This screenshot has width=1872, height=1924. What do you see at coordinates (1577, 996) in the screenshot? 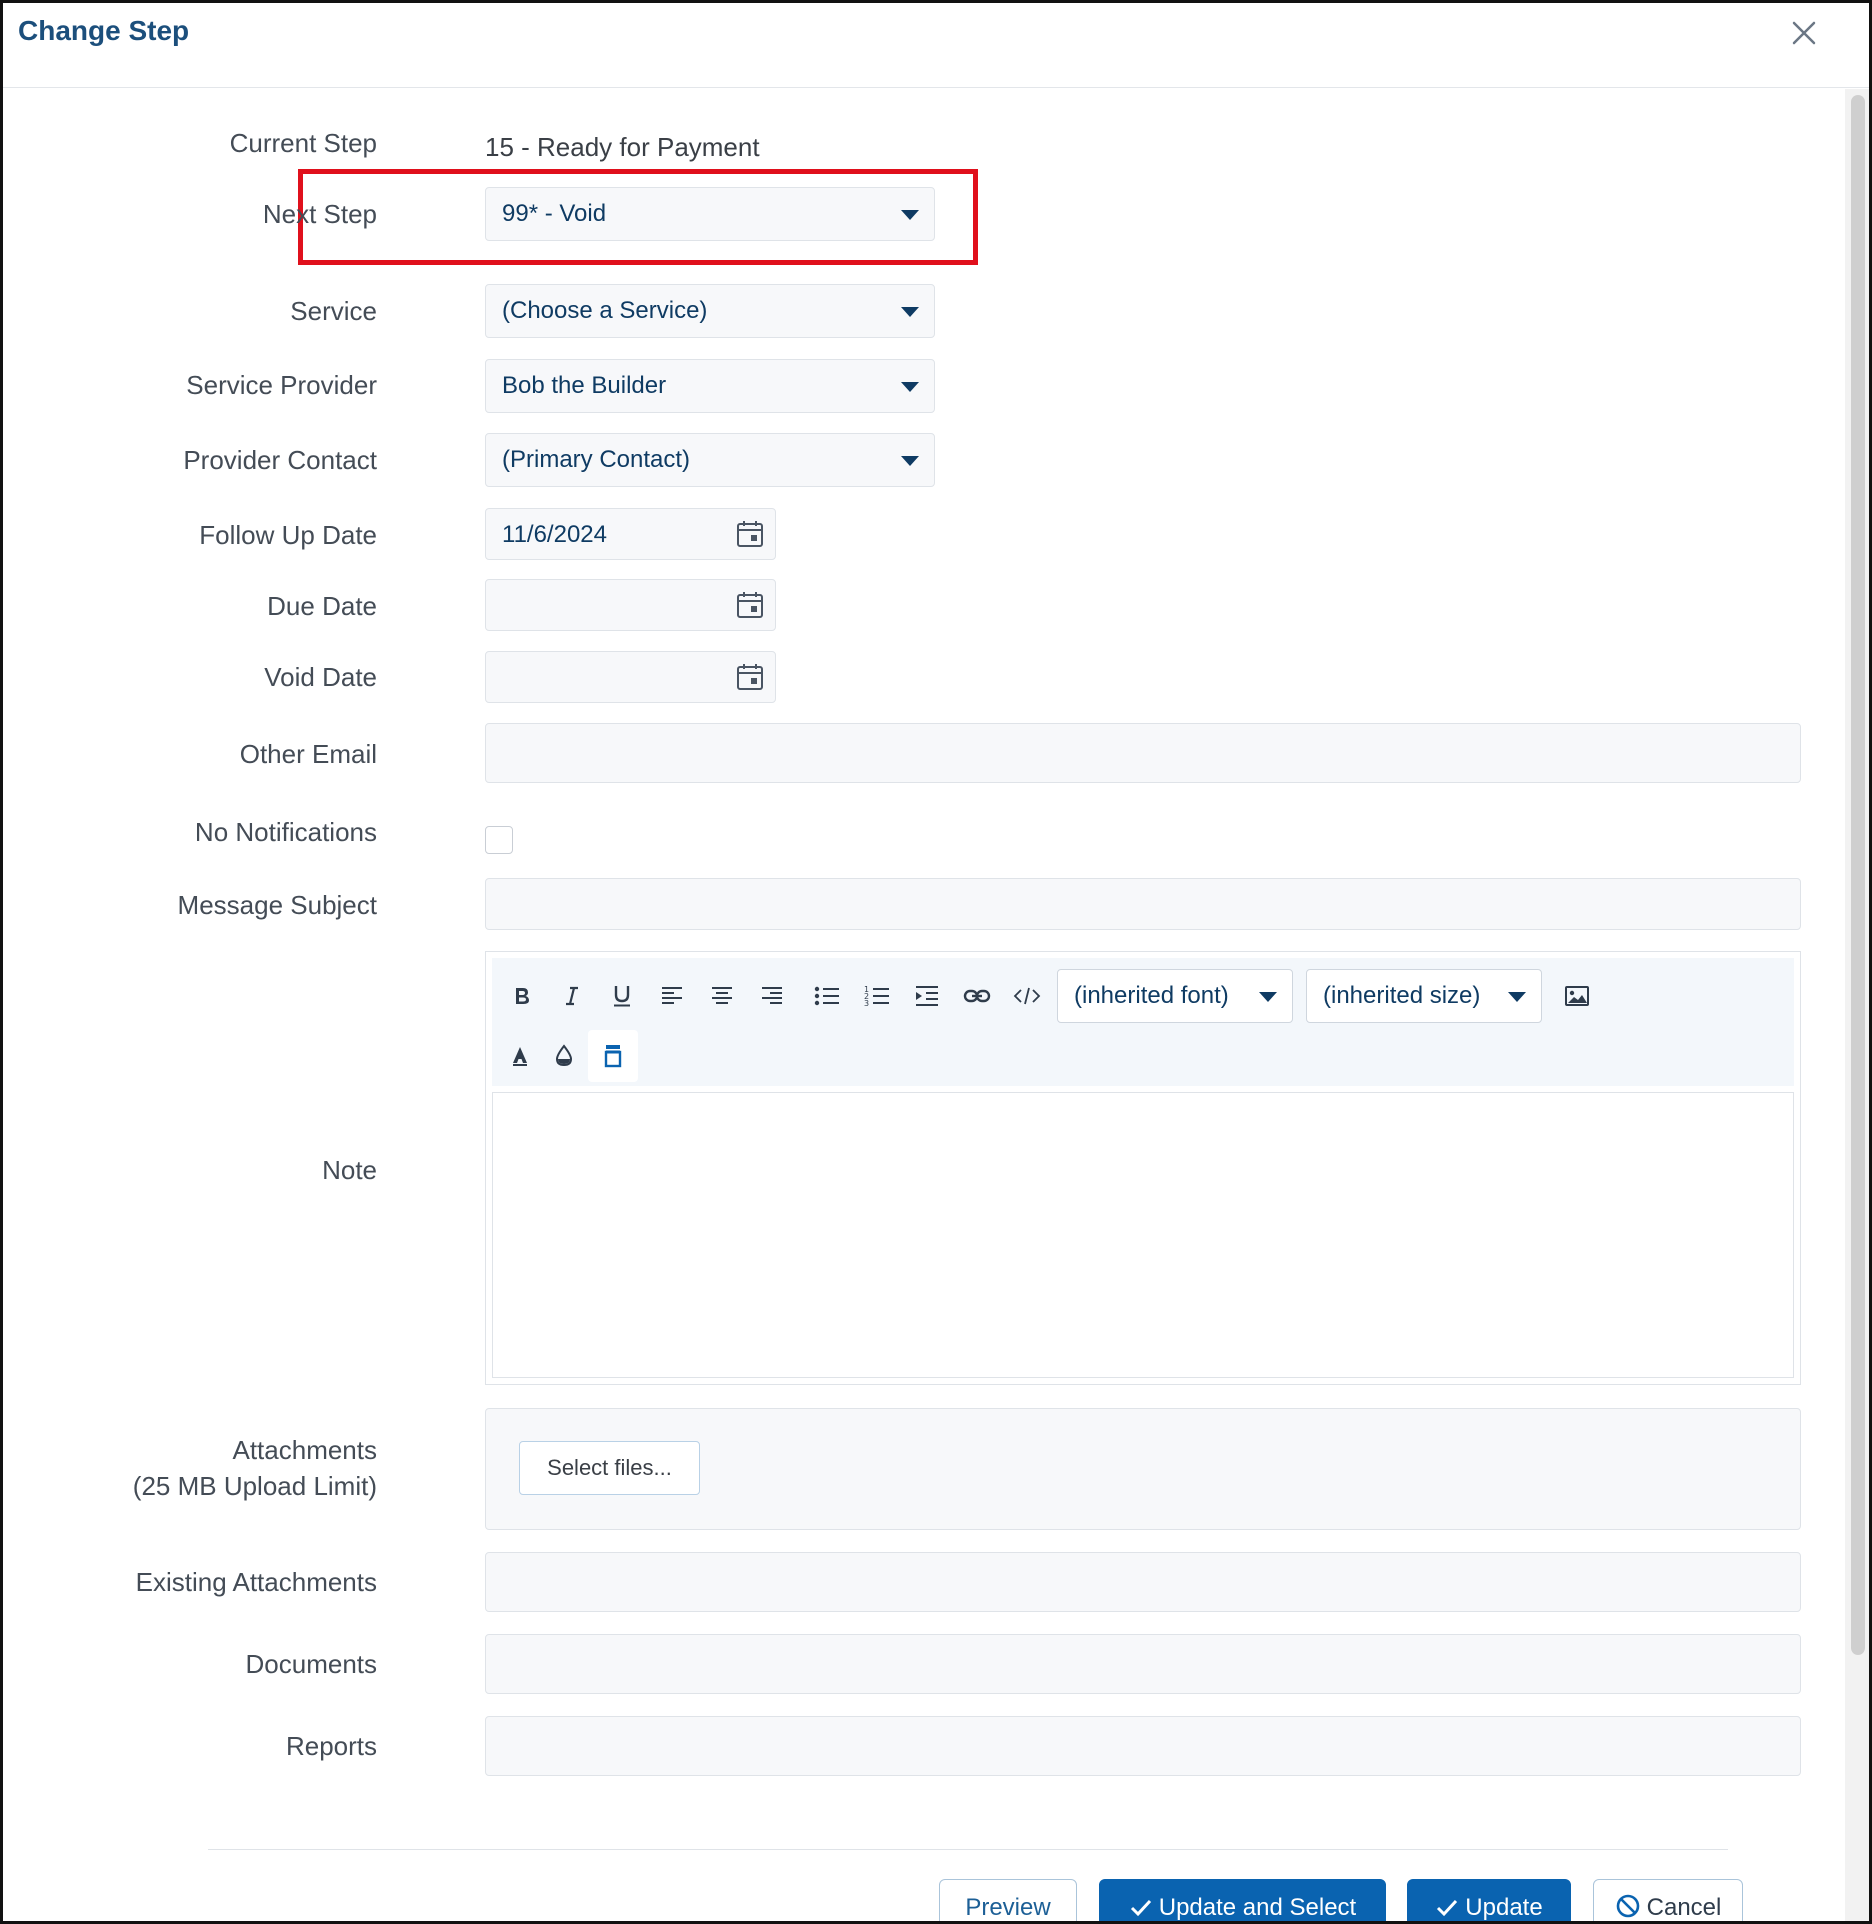
I see `image-icon` at bounding box center [1577, 996].